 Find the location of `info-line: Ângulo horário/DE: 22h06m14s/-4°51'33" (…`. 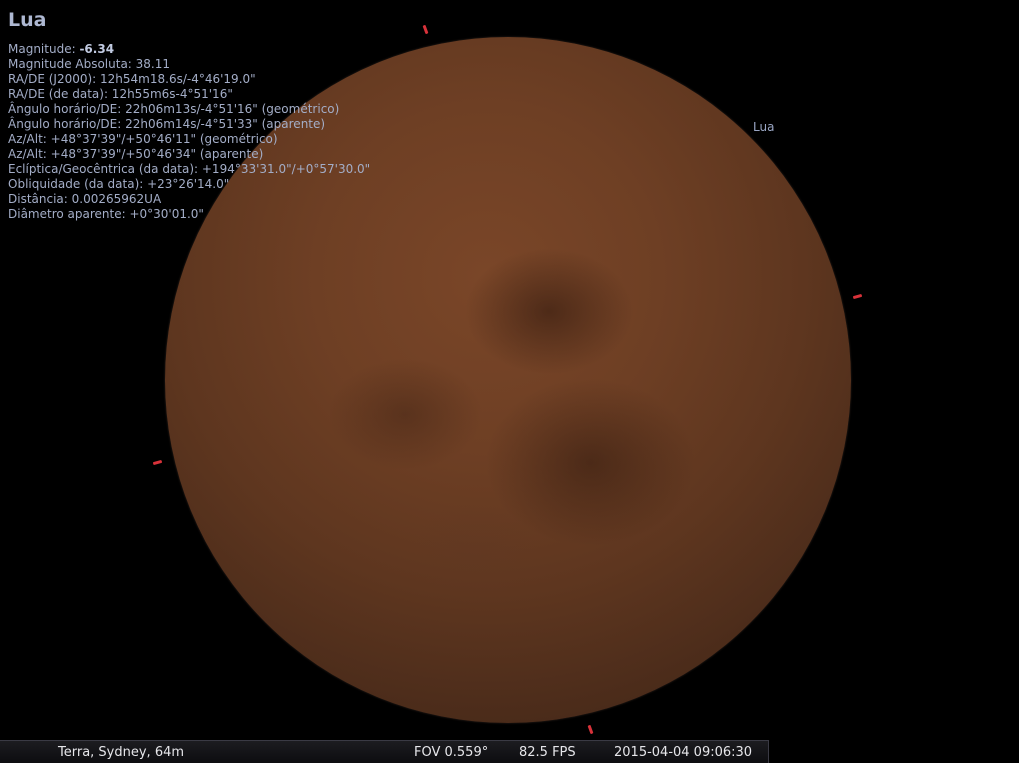

info-line: Ângulo horário/DE: 22h06m14s/-4°51'33" (… is located at coordinates (167, 124).